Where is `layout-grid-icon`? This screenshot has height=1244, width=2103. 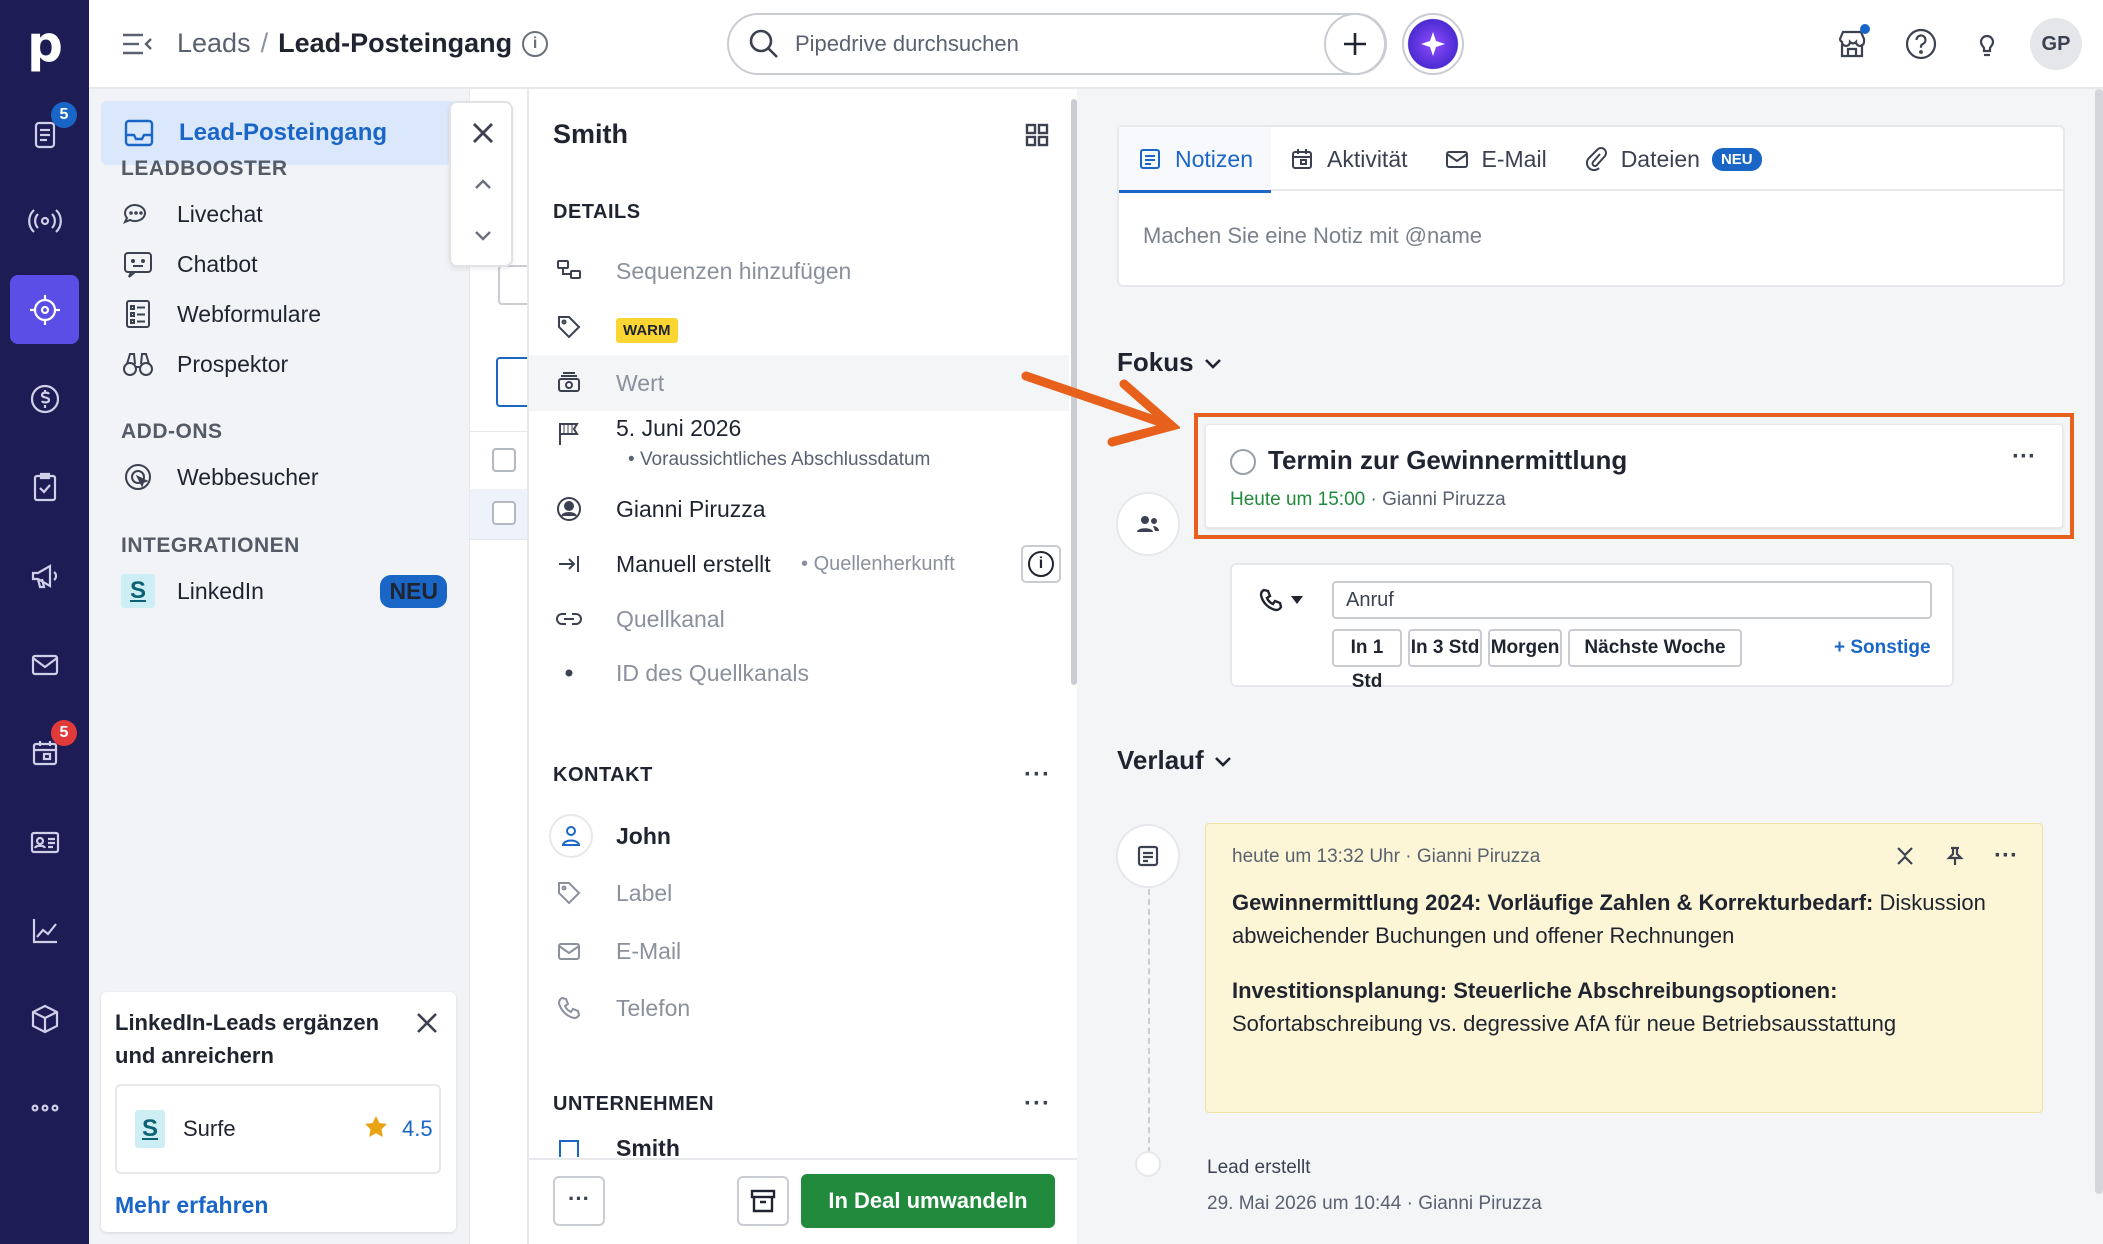 layout-grid-icon is located at coordinates (1037, 135).